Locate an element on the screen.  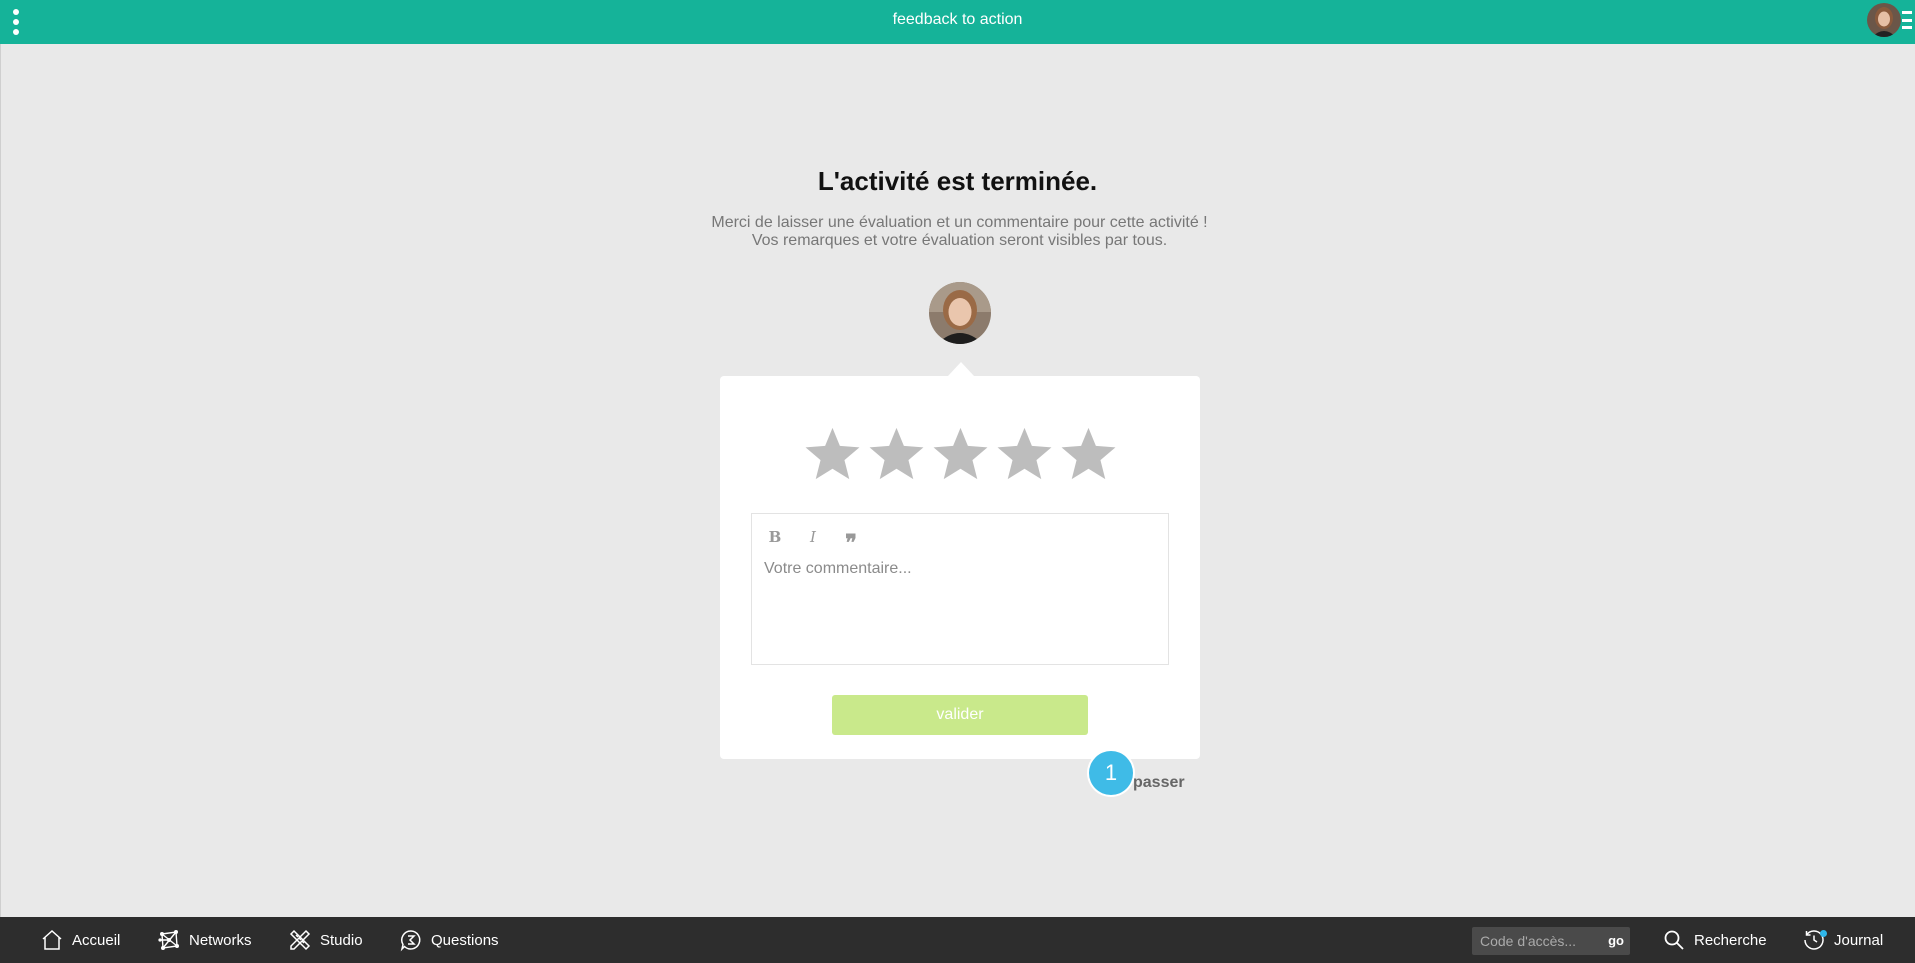
feedback-card: B I ❞ valider is located at coordinates (960, 567).